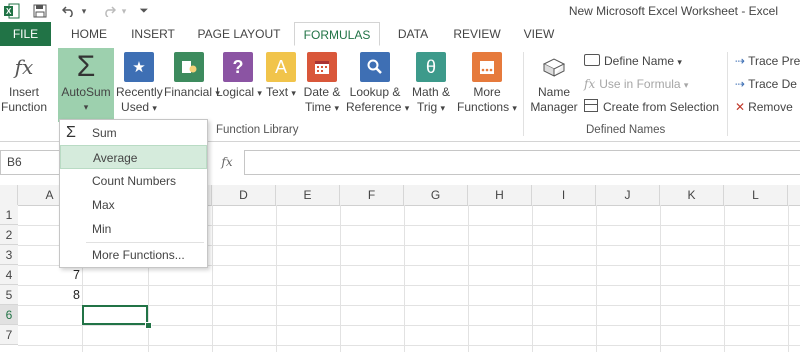  I want to click on menu-item-sum: Σ Sum, so click(133, 133).